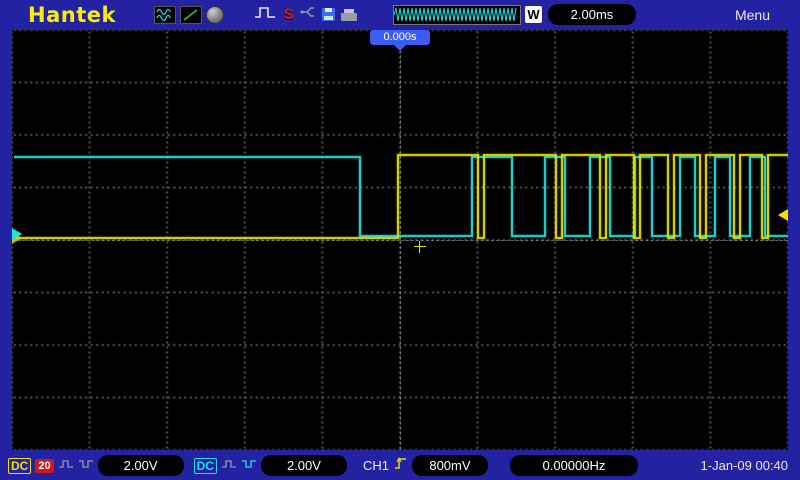  What do you see at coordinates (205, 465) in the screenshot?
I see `ch2-coupling-badge: DC` at bounding box center [205, 465].